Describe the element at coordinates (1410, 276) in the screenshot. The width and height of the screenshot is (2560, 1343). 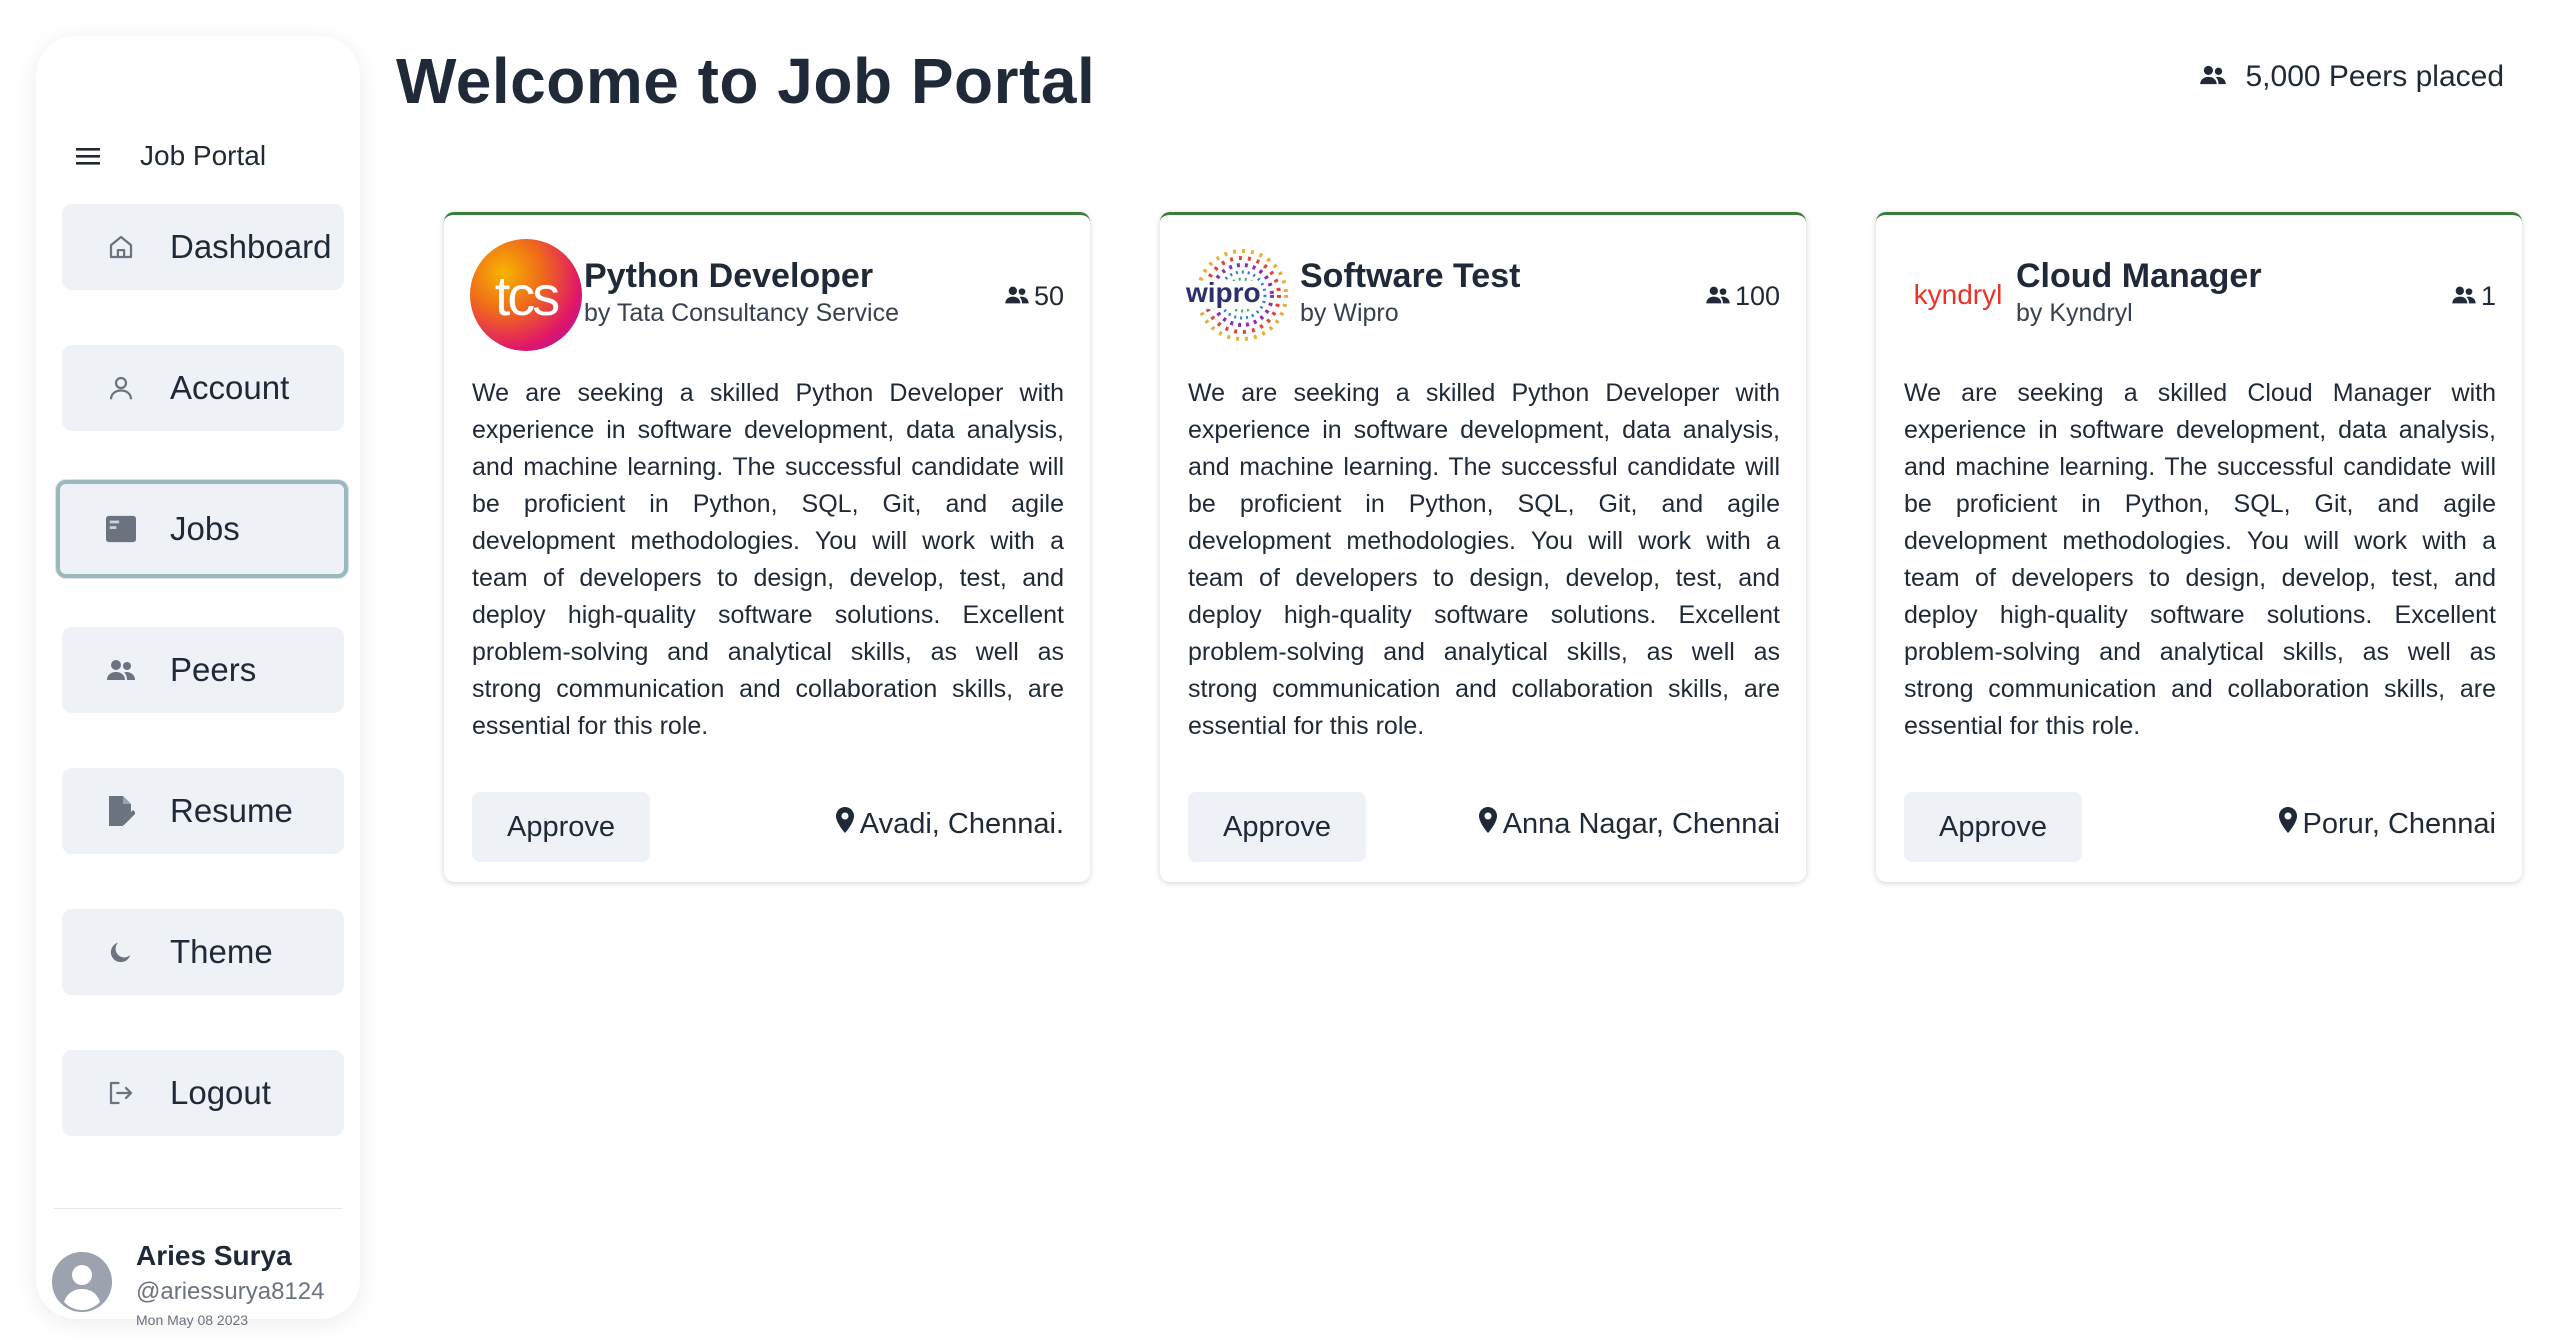
I see `job-title: Software Test` at that location.